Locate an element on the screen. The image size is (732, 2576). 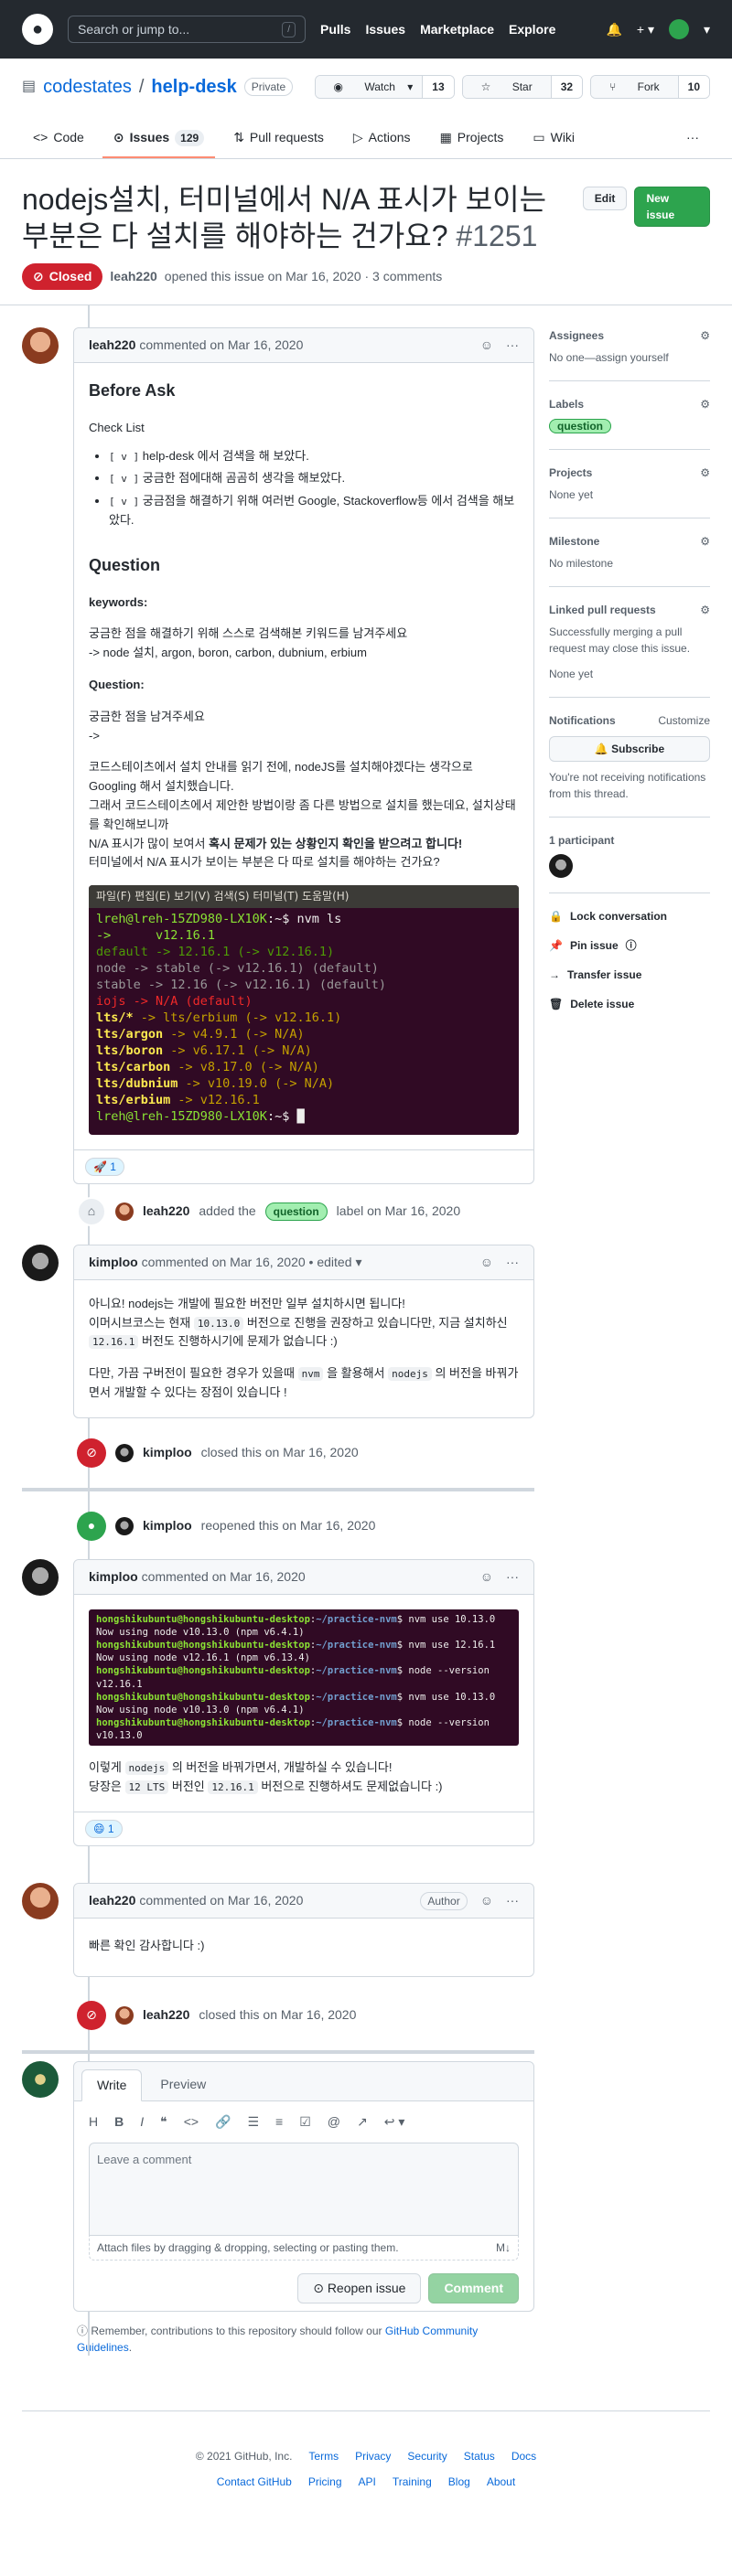
user-avatar is located at coordinates (679, 29).